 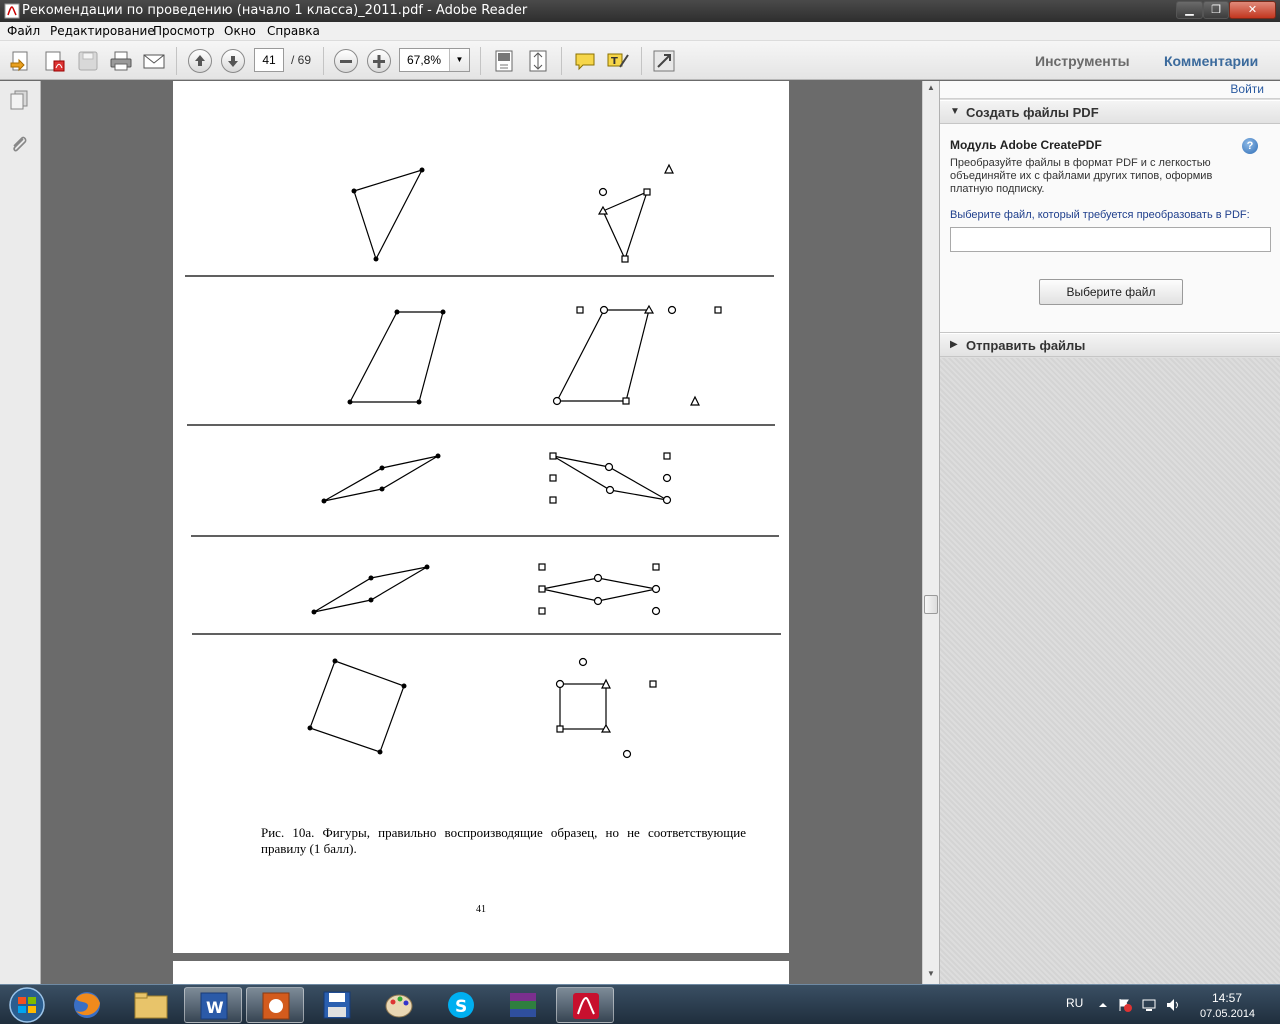 What do you see at coordinates (1074, 1003) in the screenshot?
I see `language-indicator: RU` at bounding box center [1074, 1003].